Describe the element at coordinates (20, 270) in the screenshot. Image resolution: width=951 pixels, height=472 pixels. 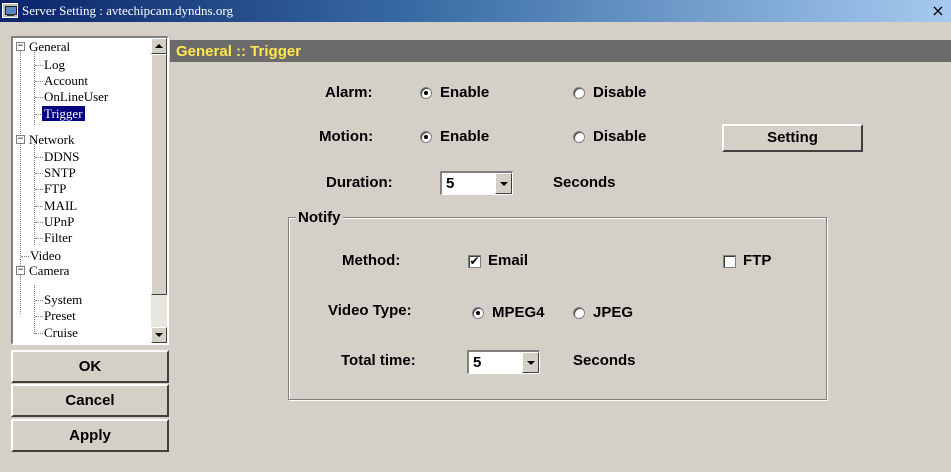
I see `collapse-camera-icon: −` at that location.